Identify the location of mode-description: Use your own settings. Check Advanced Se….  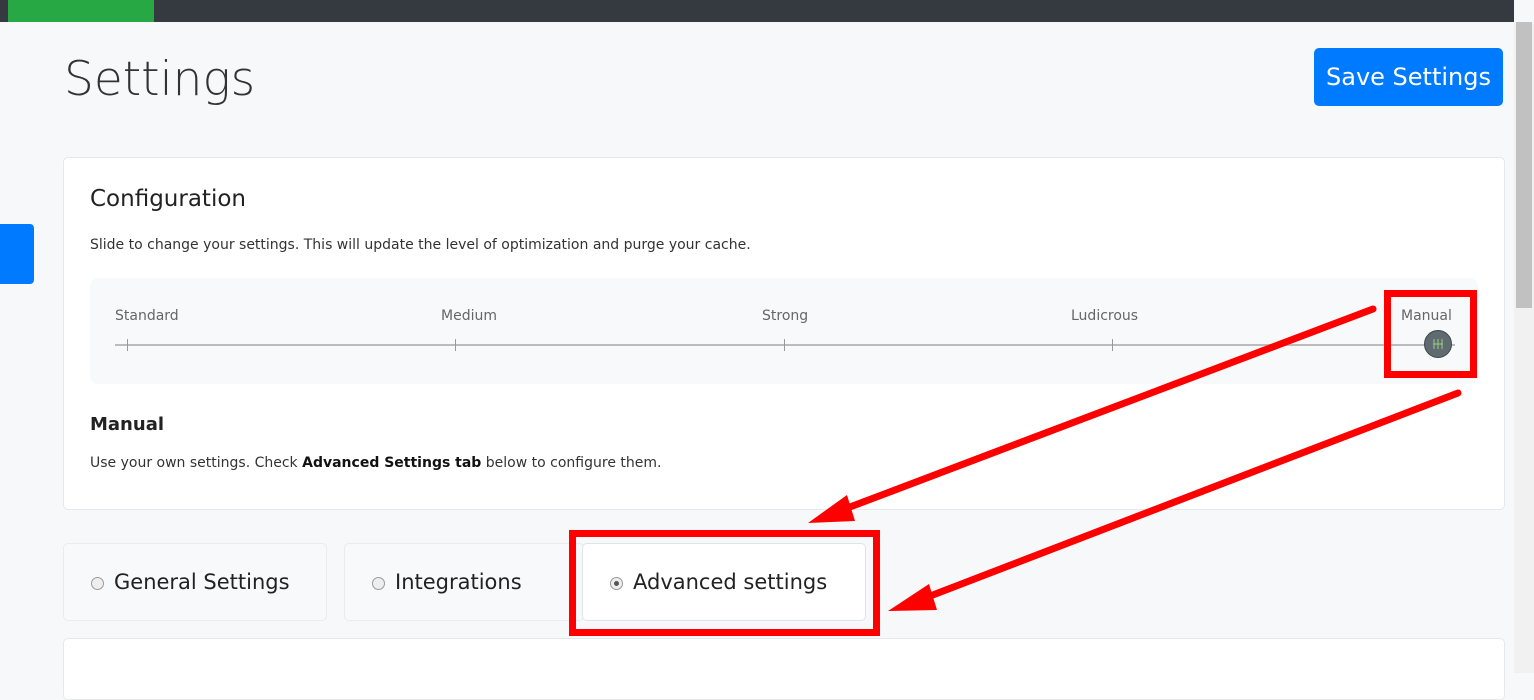
(376, 463).